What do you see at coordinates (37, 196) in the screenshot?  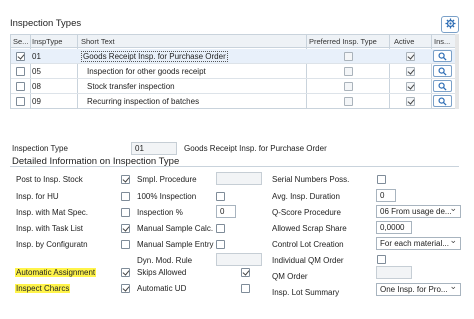 I see `insp-for-hu-label: Insp. for HU` at bounding box center [37, 196].